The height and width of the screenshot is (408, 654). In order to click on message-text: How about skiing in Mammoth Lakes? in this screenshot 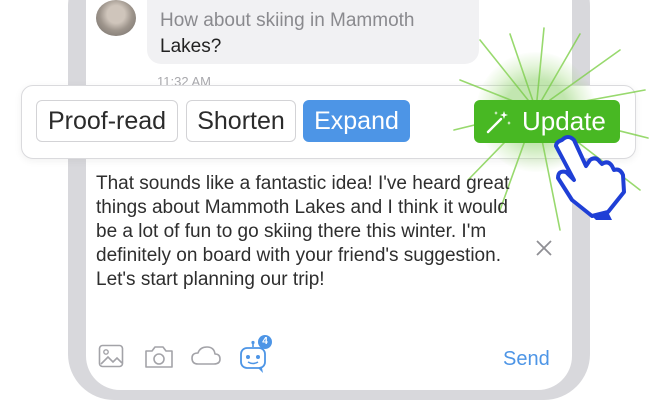, I will do `click(320, 34)`.